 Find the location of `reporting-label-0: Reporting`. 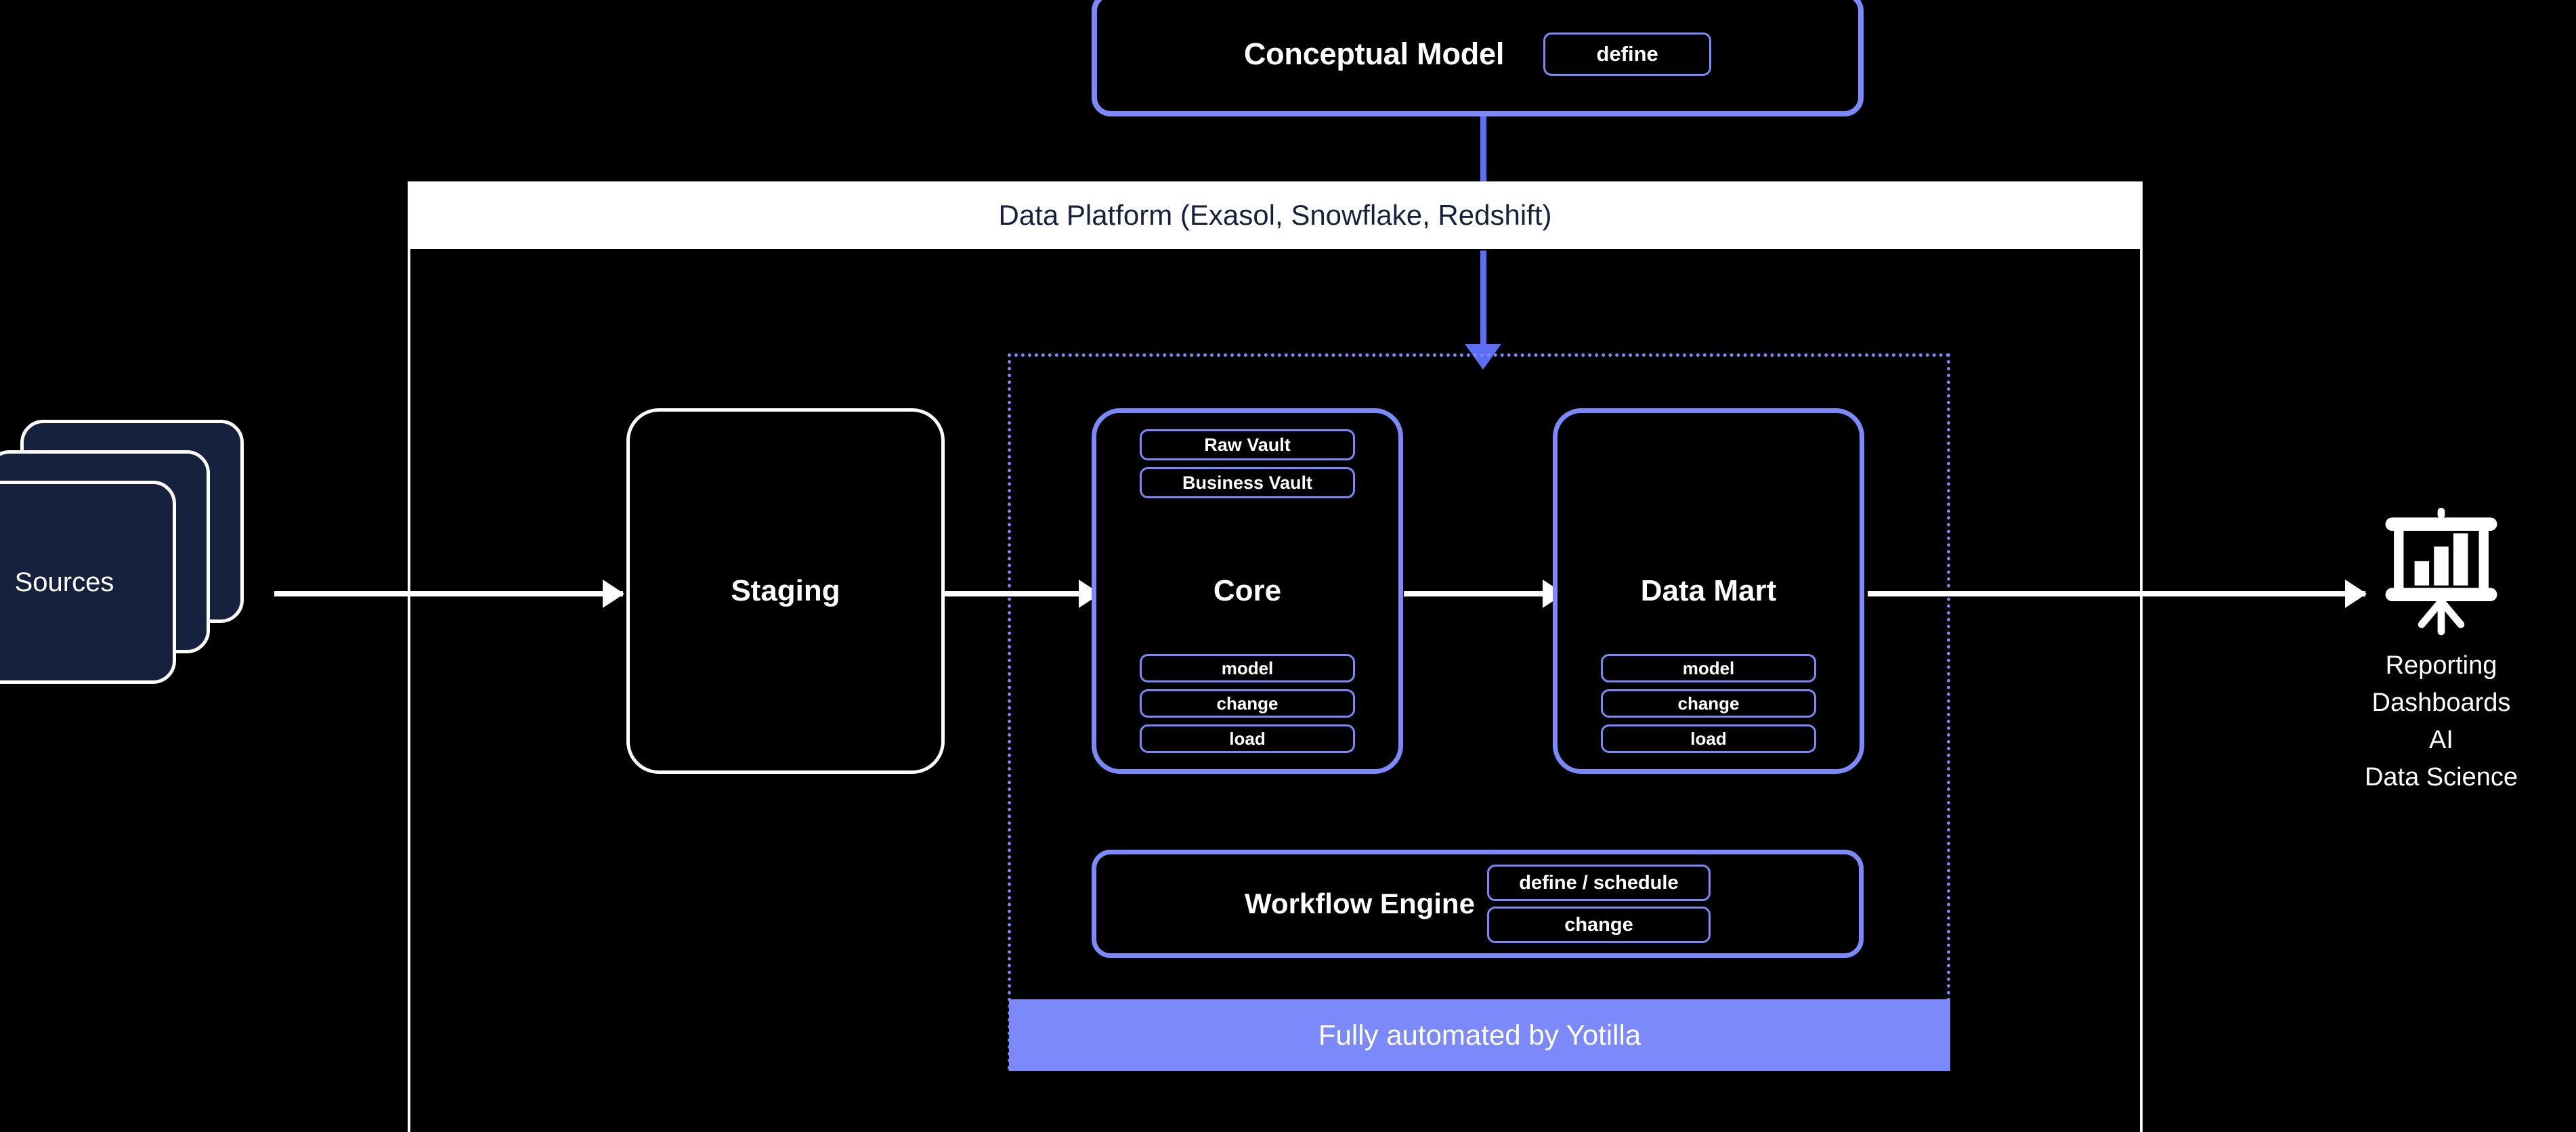

reporting-label-0: Reporting is located at coordinates (2441, 665).